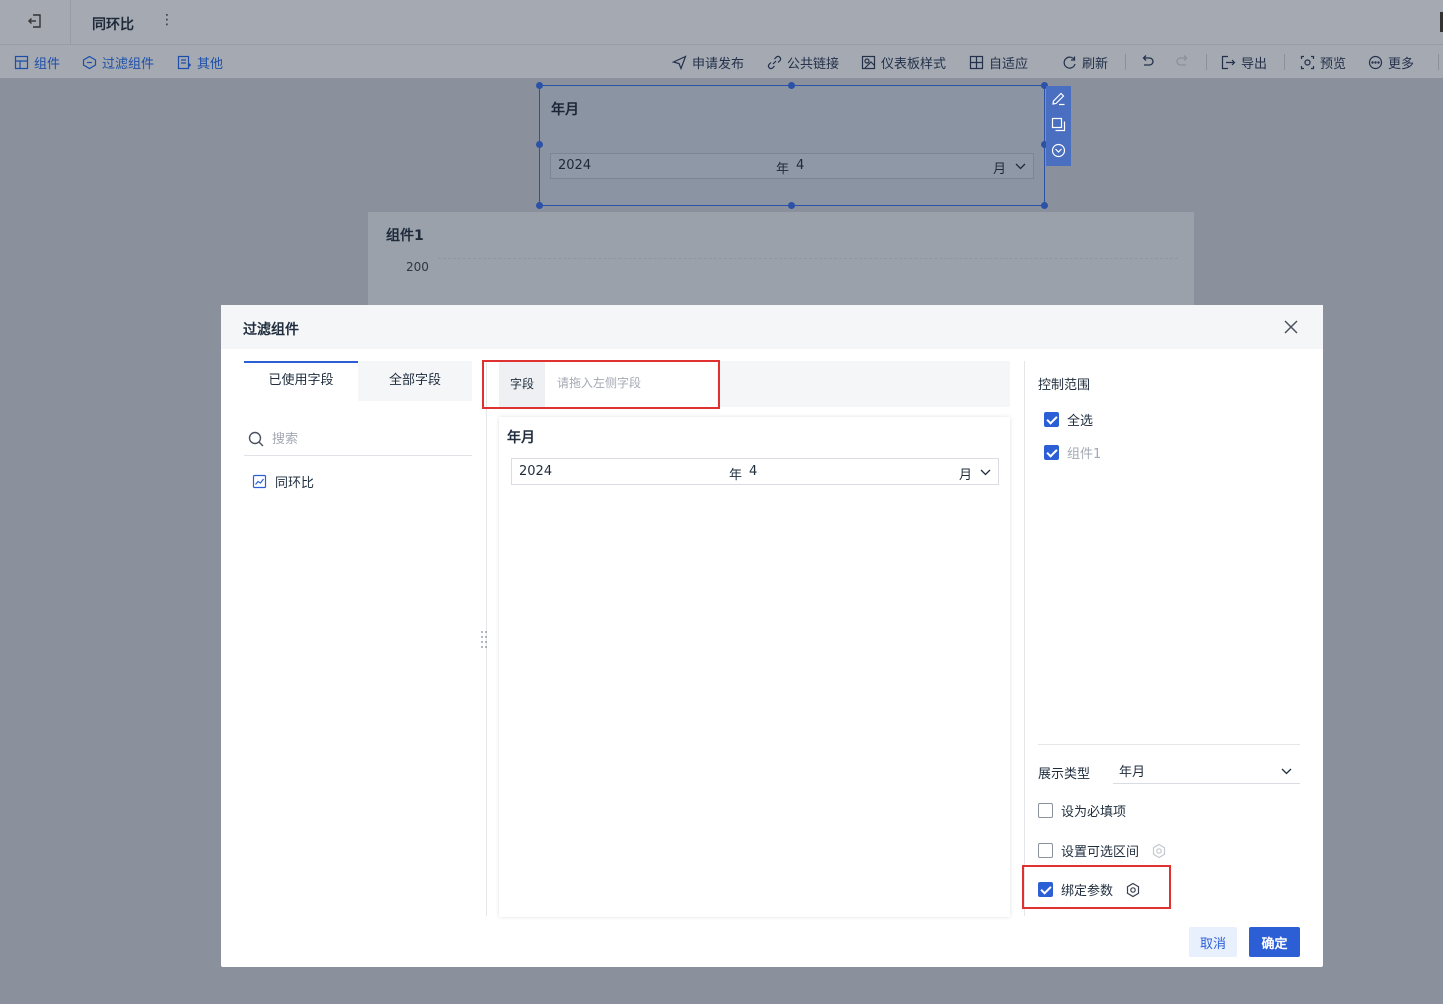 This screenshot has width=1443, height=1004. What do you see at coordinates (631, 384) in the screenshot?
I see `field-drop-zone: 请拖入左侧字段` at bounding box center [631, 384].